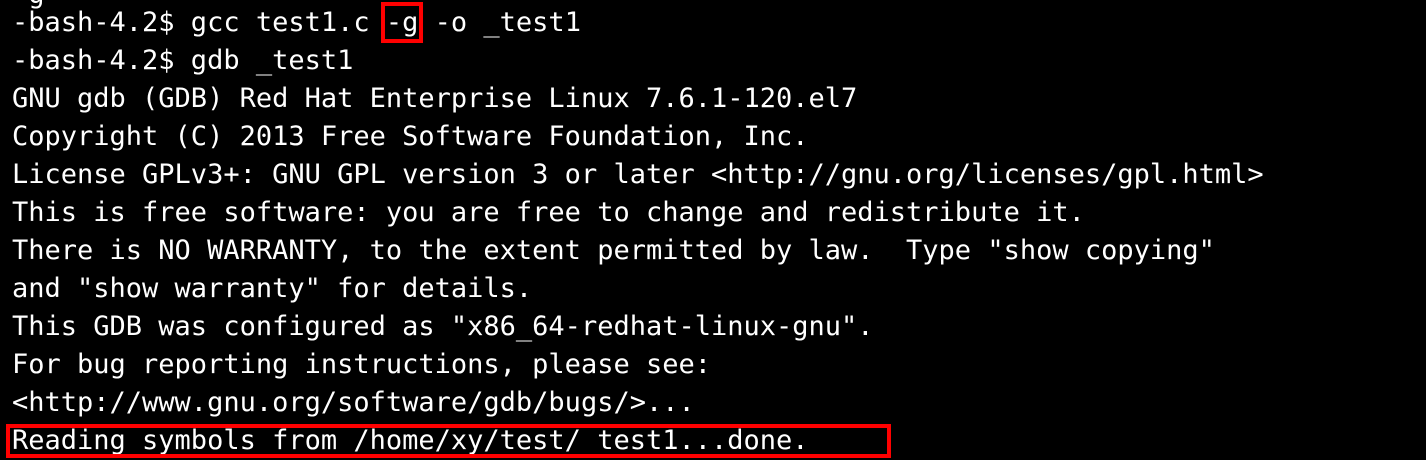 This screenshot has width=1426, height=460. I want to click on debug-flag-highlight: -g, so click(402, 22).